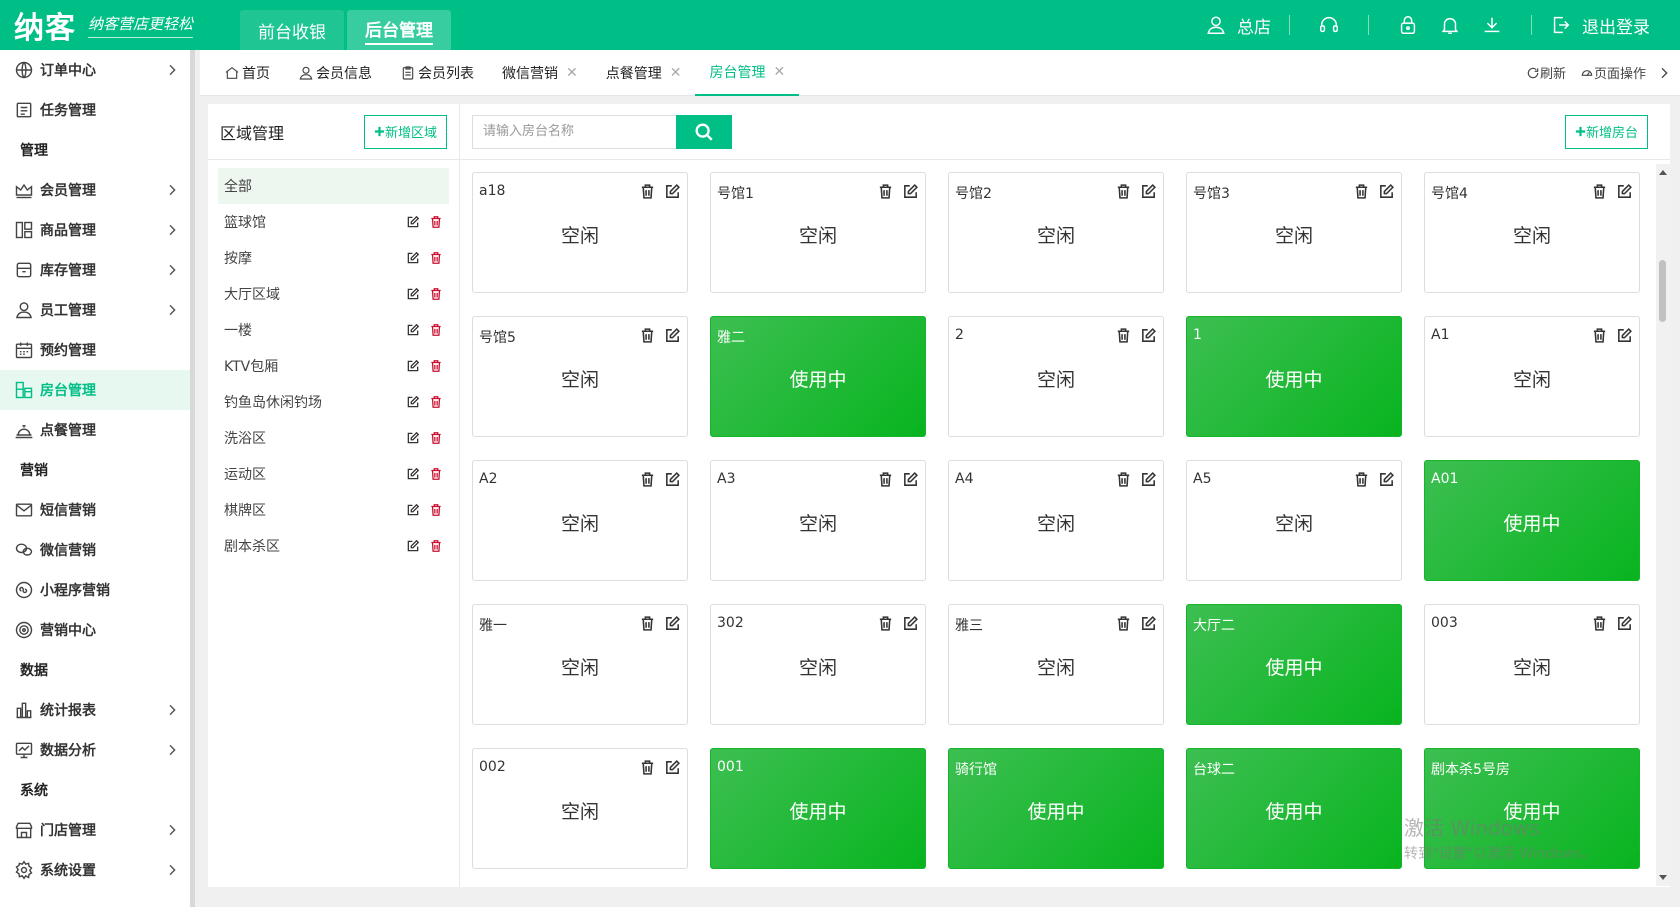  What do you see at coordinates (1600, 25) in the screenshot?
I see `logout-button: 退出登录` at bounding box center [1600, 25].